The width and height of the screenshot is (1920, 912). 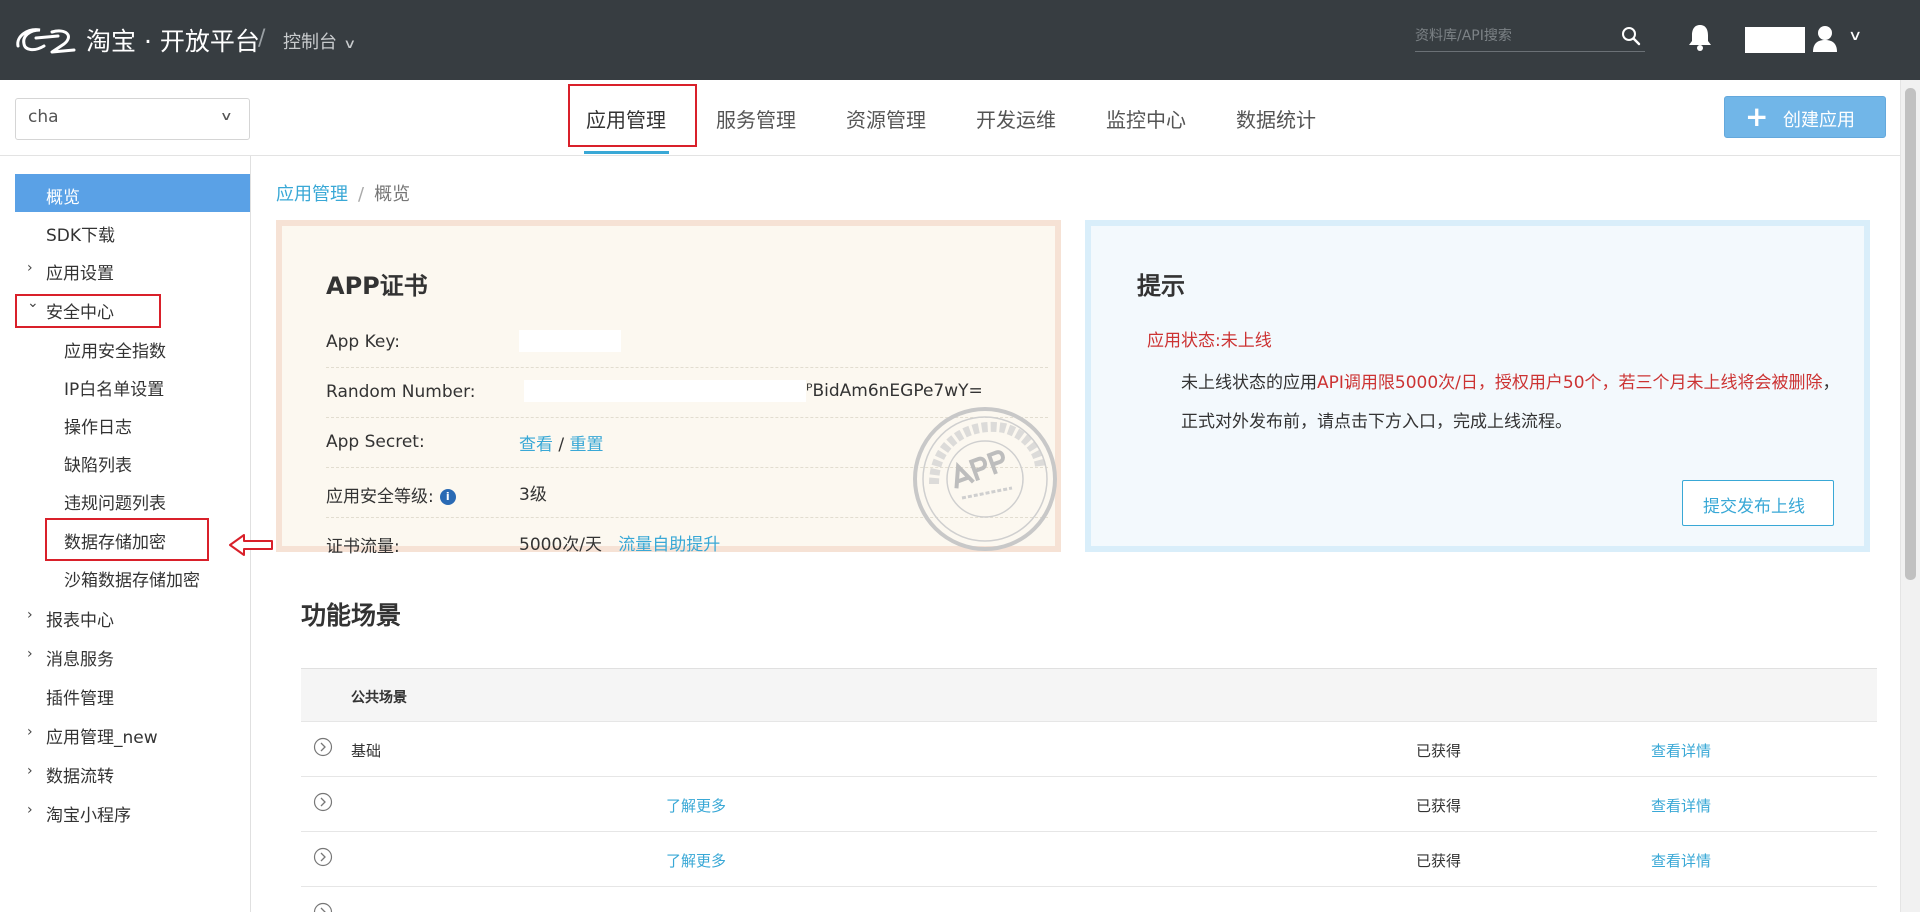 What do you see at coordinates (98, 428) in the screenshot?
I see `sidebar-item-label: 操作日志` at bounding box center [98, 428].